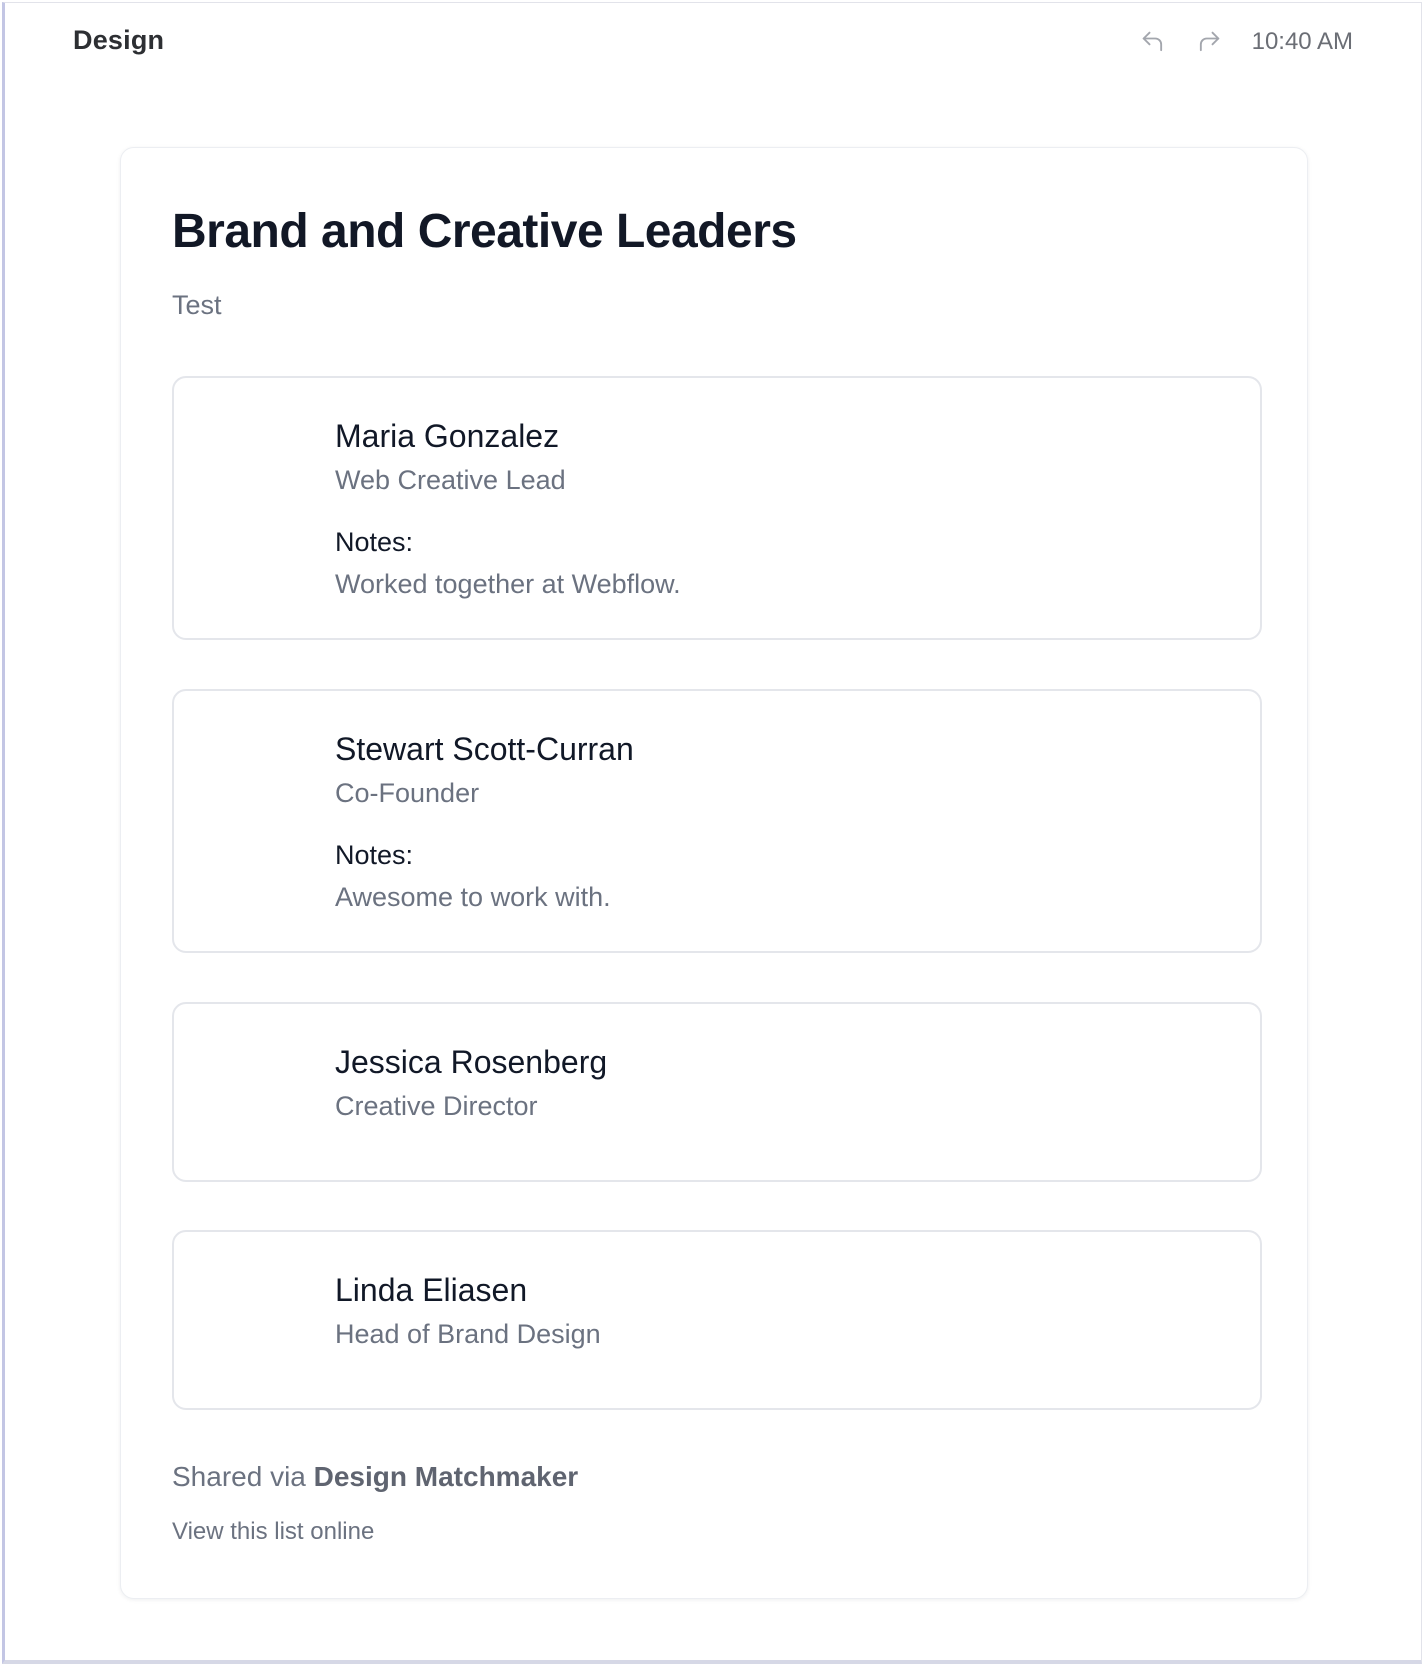 Image resolution: width=1426 pixels, height=1676 pixels. What do you see at coordinates (436, 1106) in the screenshot?
I see `contact-role: Creative Director` at bounding box center [436, 1106].